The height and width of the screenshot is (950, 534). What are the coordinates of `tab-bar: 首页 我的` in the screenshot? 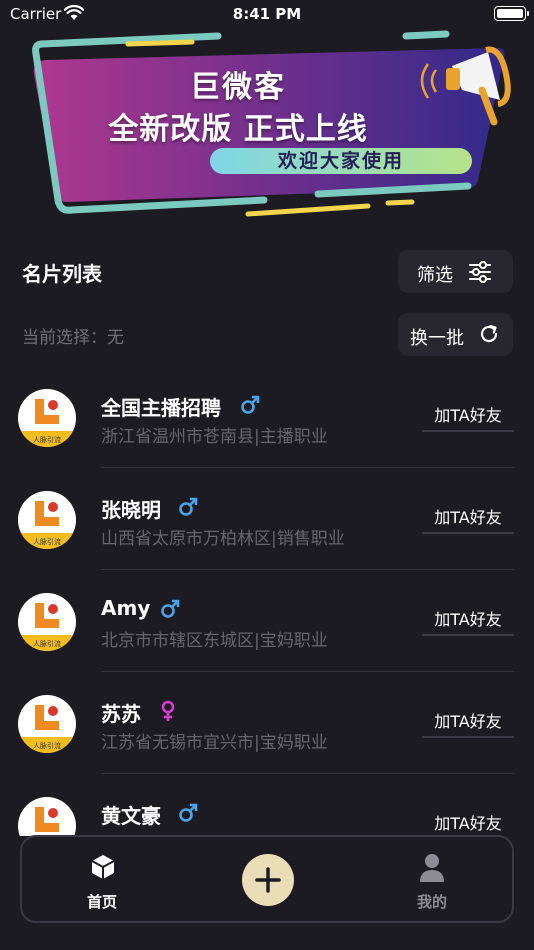 It's located at (267, 879).